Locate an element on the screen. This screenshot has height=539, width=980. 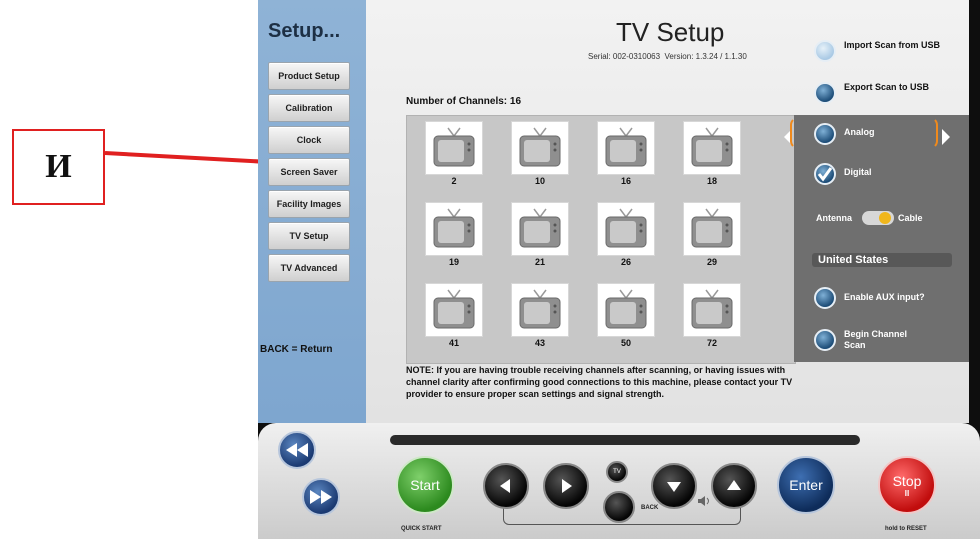
channel-tile: 50 is located at coordinates (626, 317).